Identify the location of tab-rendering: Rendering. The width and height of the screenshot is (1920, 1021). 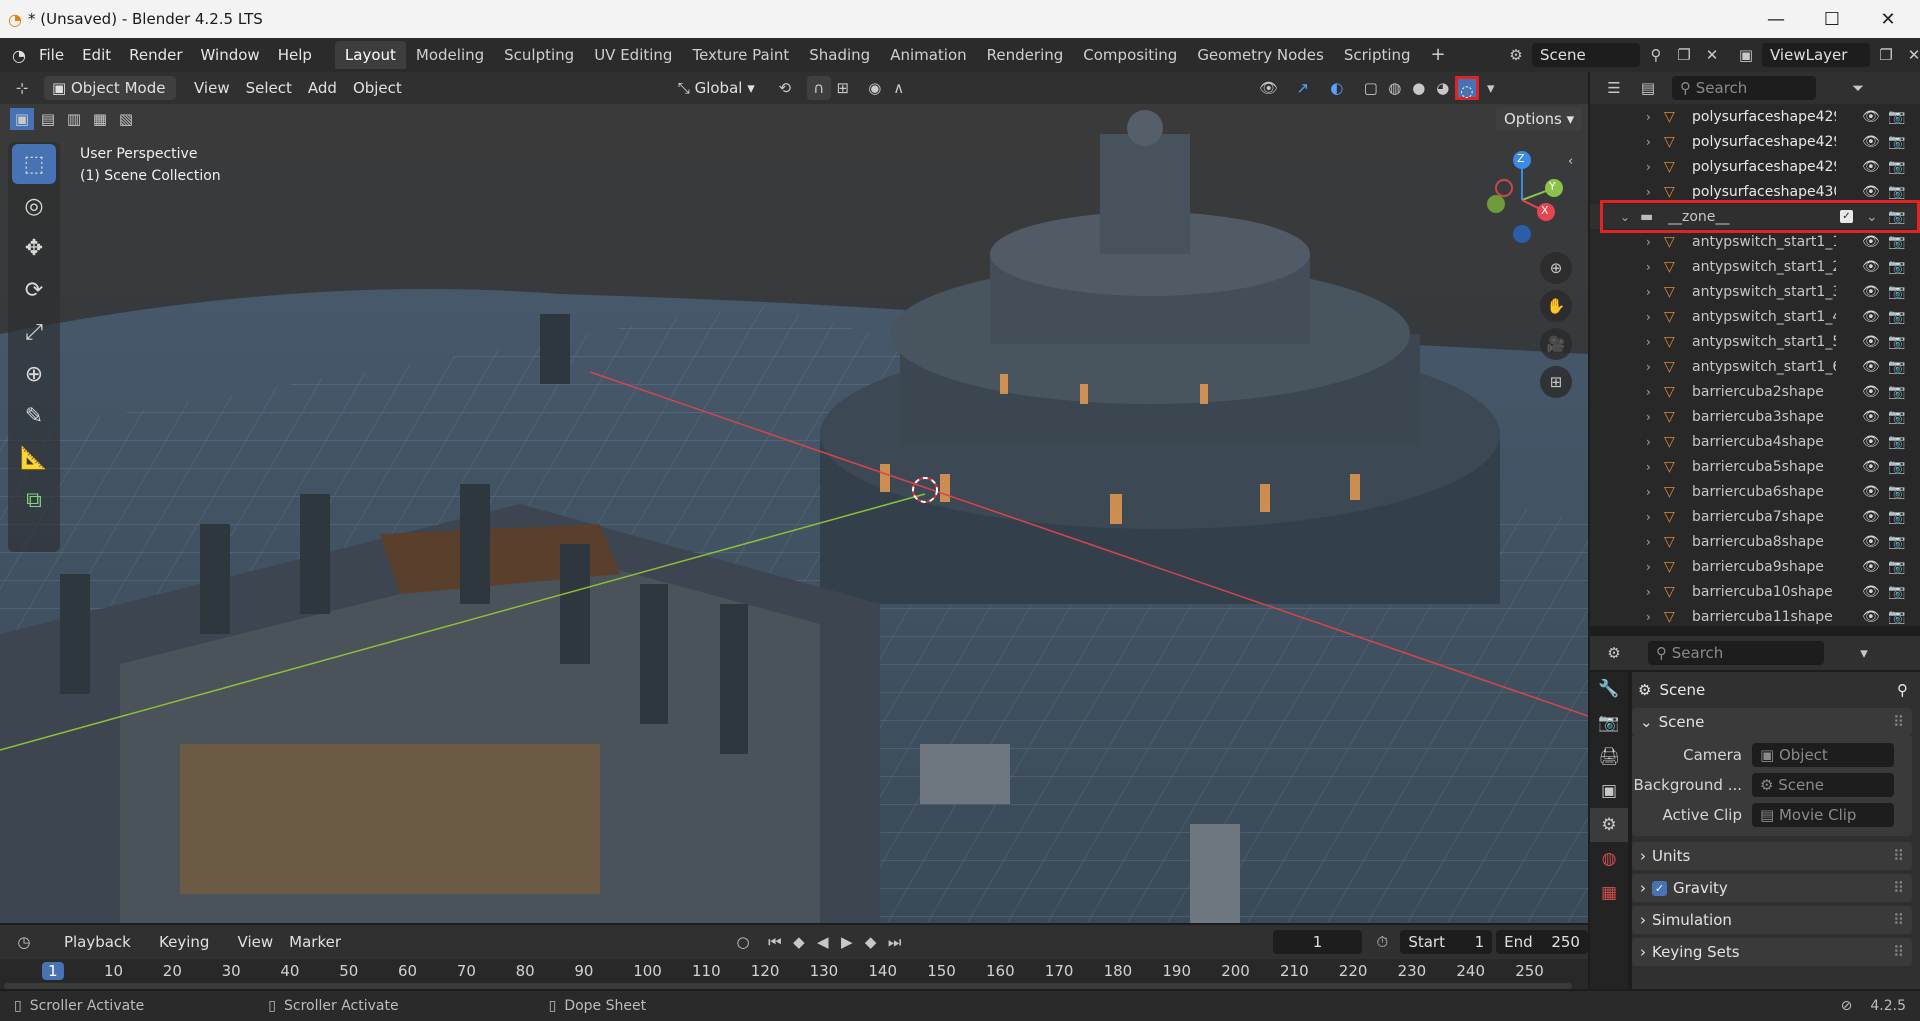
(1025, 55).